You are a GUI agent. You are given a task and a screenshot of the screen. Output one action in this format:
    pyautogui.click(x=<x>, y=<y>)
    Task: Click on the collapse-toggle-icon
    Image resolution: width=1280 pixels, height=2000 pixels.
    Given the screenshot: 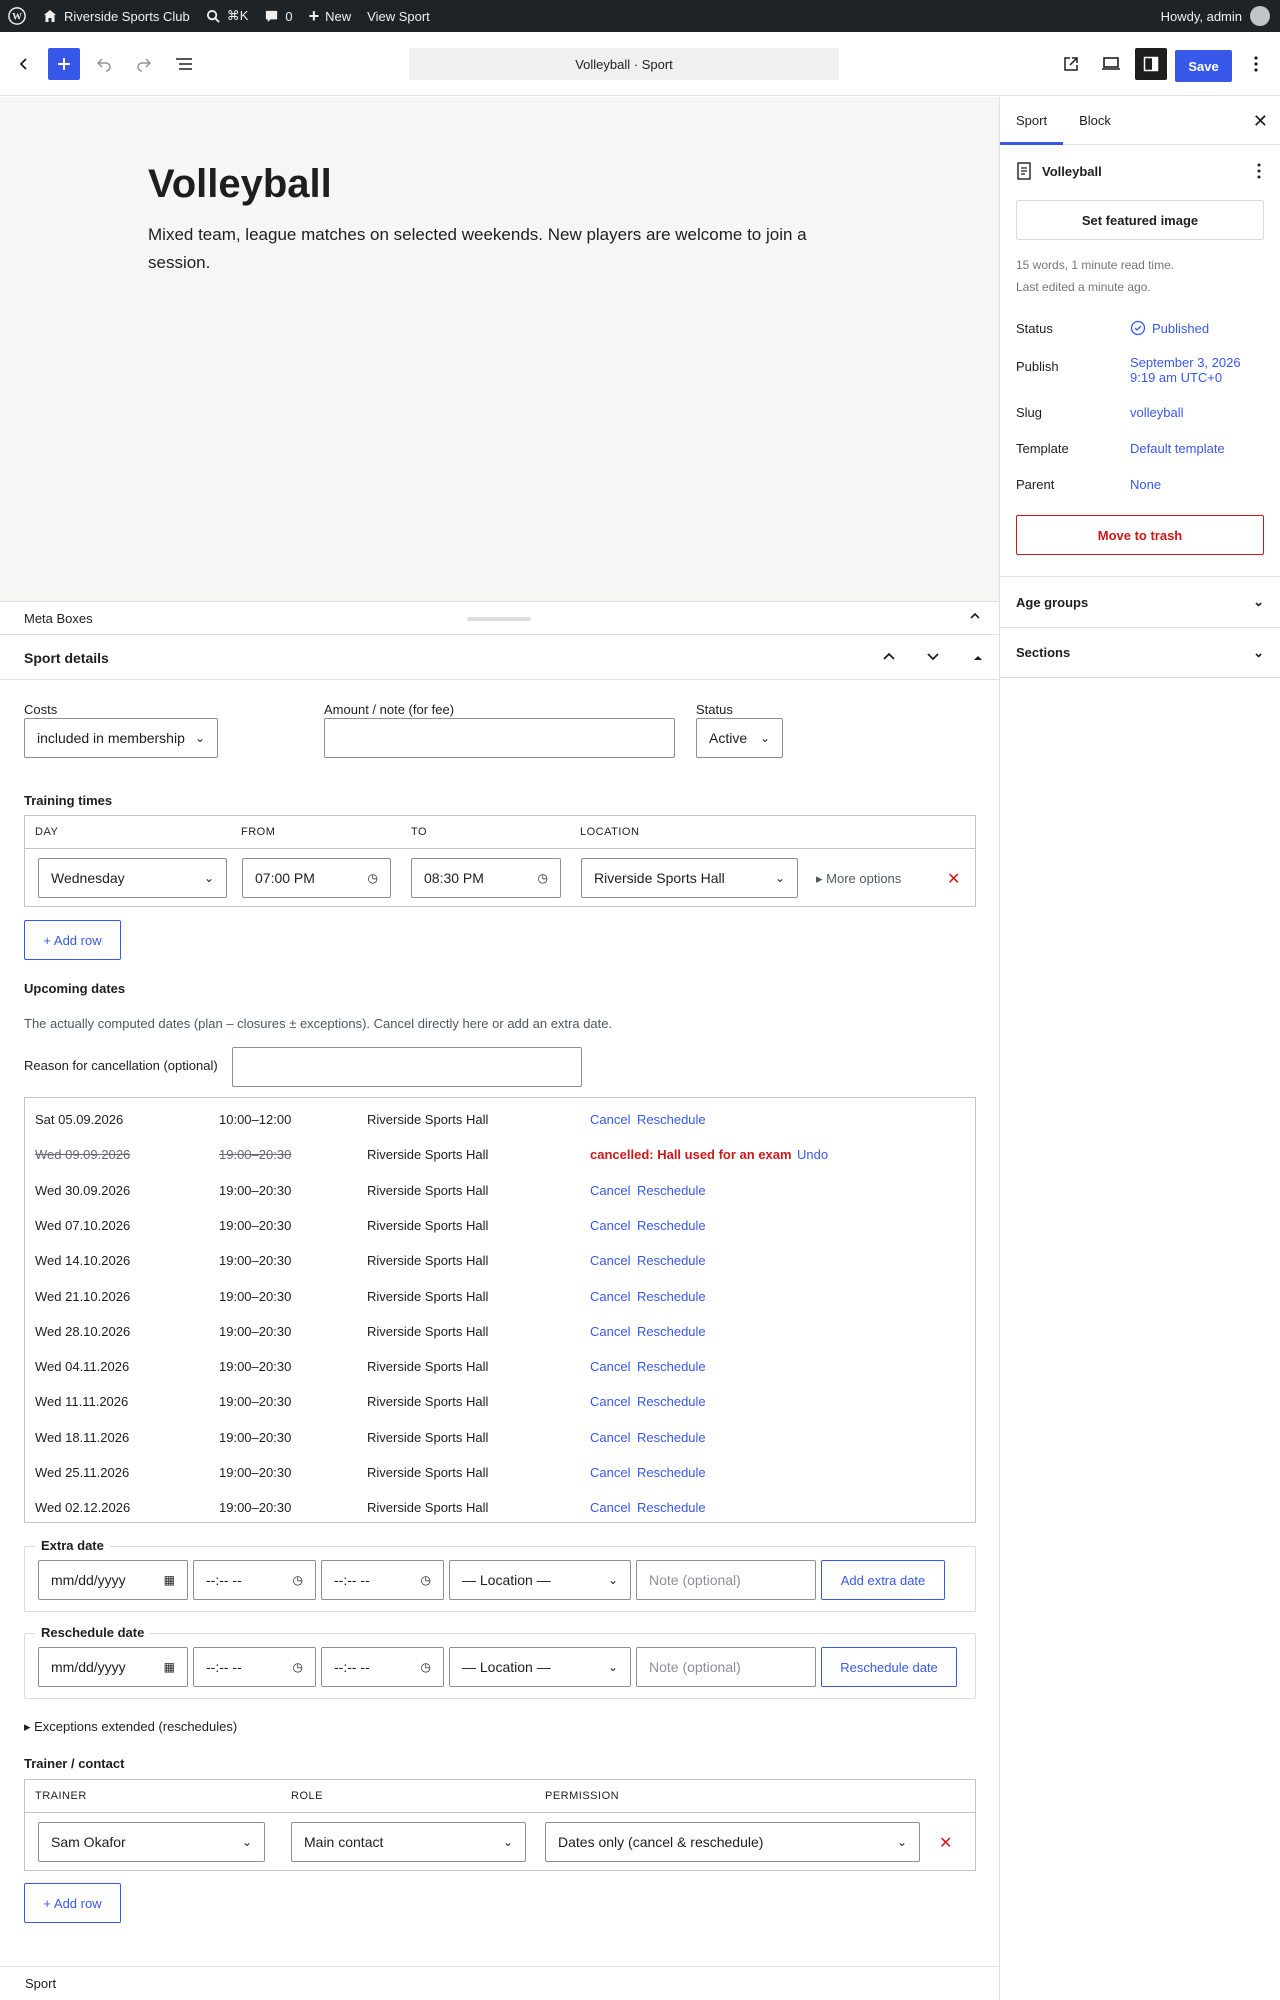 What is the action you would take?
    pyautogui.click(x=978, y=658)
    